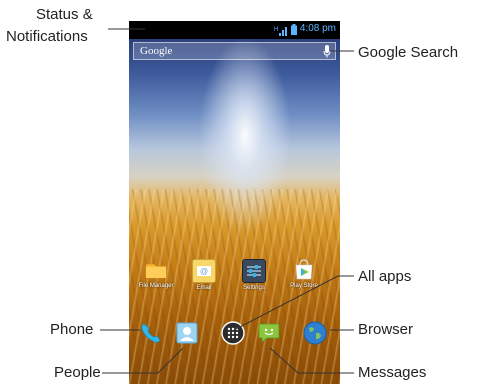  Describe the element at coordinates (77, 372) in the screenshot. I see `callout-people: People` at that location.